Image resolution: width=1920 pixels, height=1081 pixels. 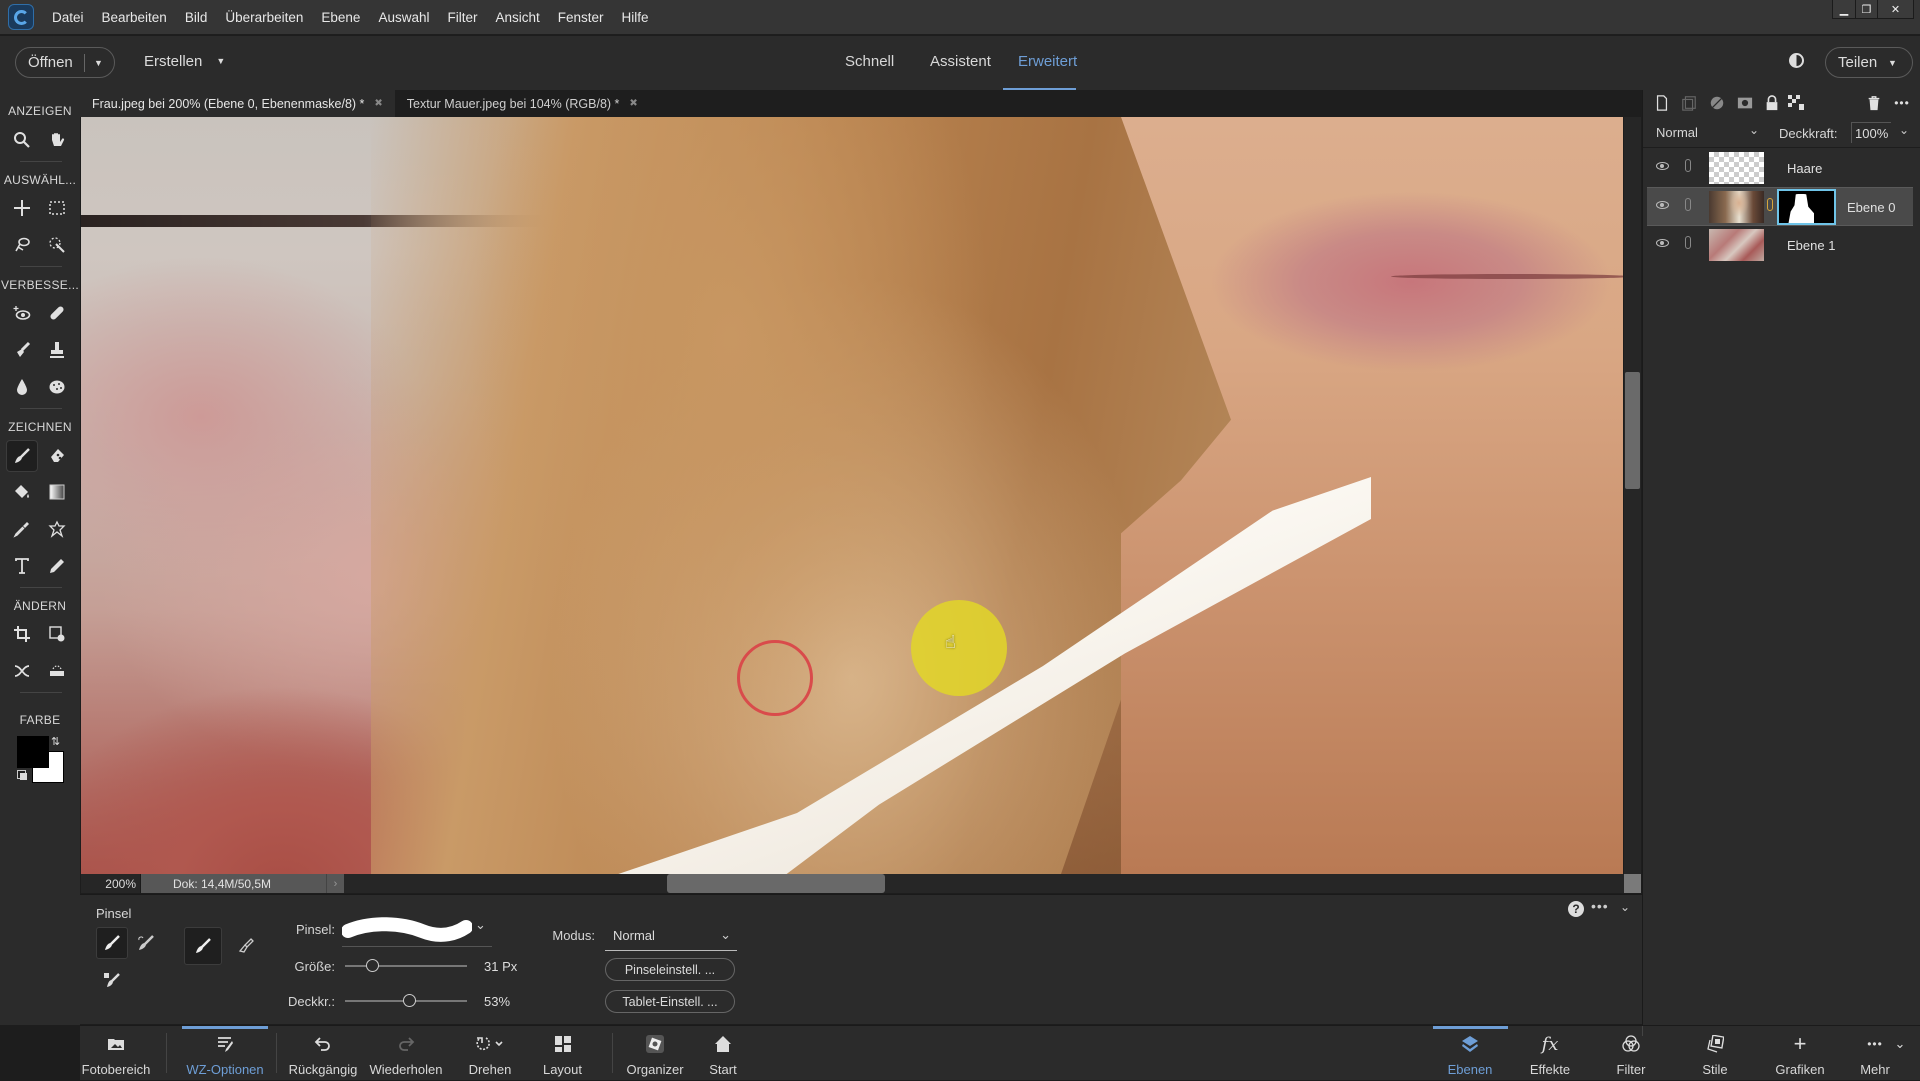 What do you see at coordinates (22, 140) in the screenshot?
I see `zoom-tool-icon` at bounding box center [22, 140].